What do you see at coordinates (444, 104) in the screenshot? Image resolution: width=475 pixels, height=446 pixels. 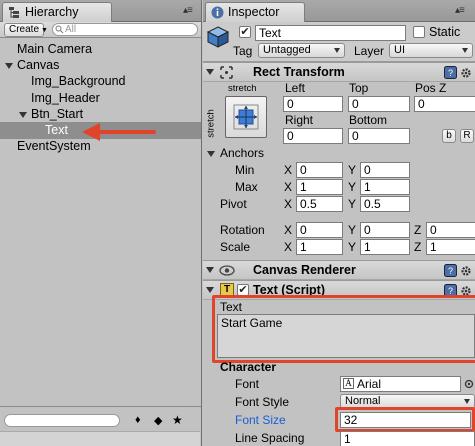 I see `posz-field: 0` at bounding box center [444, 104].